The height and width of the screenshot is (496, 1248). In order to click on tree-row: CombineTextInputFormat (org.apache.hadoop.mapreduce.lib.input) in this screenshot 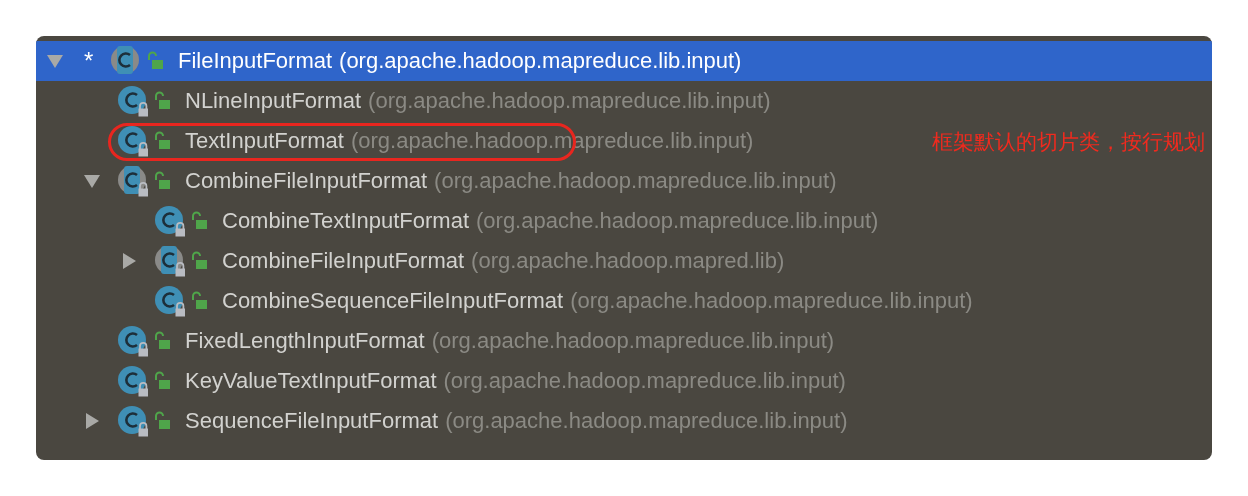, I will do `click(624, 221)`.